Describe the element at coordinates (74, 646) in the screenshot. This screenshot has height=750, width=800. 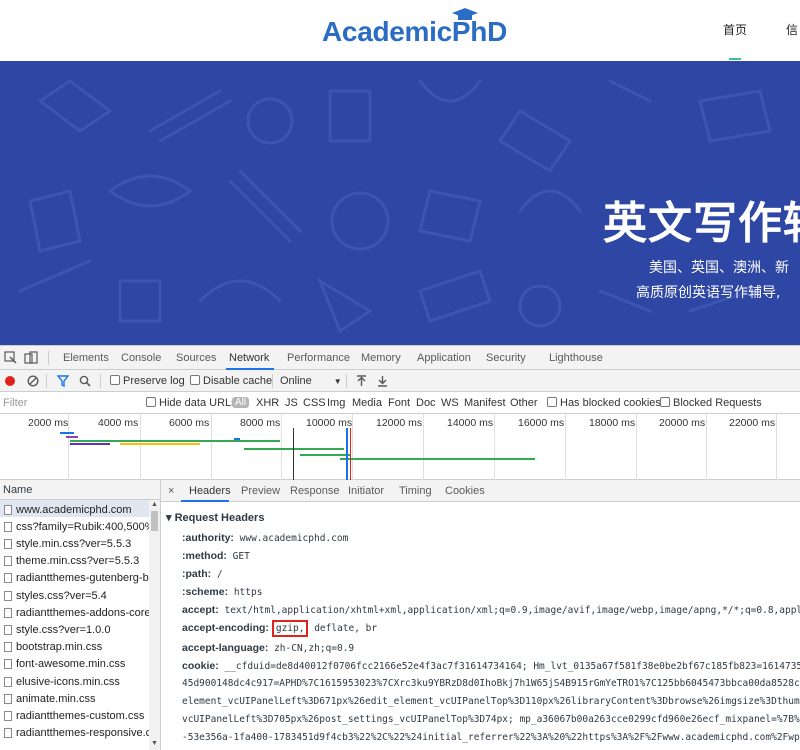
I see `request-row: bootstrap.min.css` at that location.